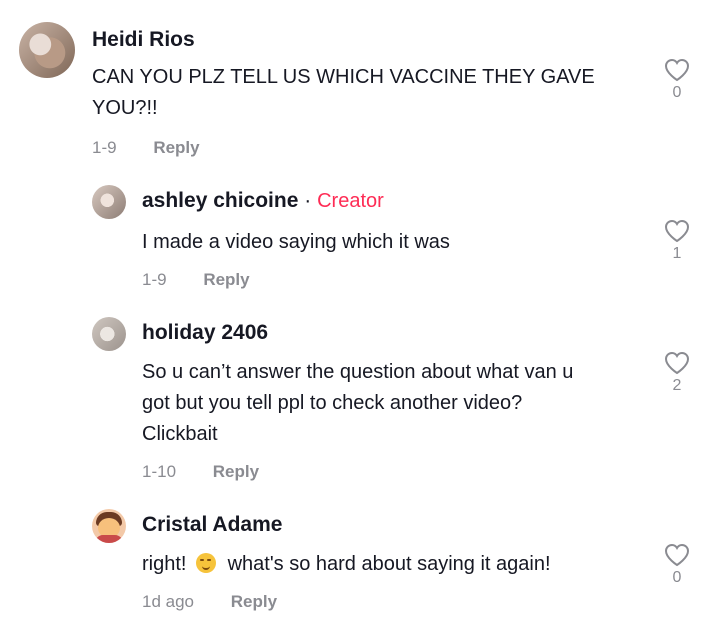  Describe the element at coordinates (180, 434) in the screenshot. I see `comment-text-line: Clickbait` at that location.